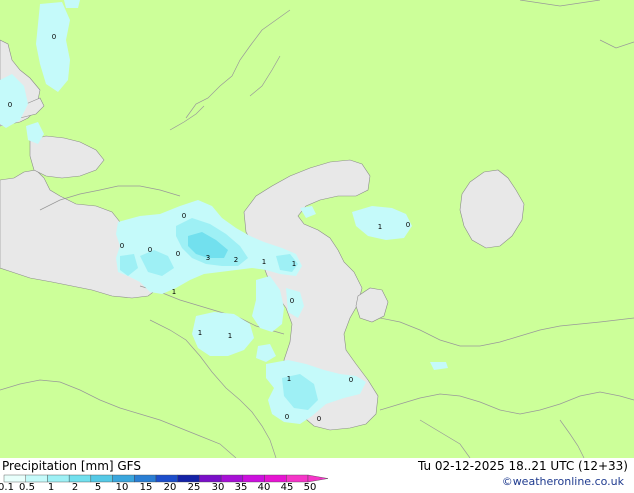 The height and width of the screenshot is (493, 634). Describe the element at coordinates (264, 487) in the screenshot. I see `legend-tick-label: 40` at that location.